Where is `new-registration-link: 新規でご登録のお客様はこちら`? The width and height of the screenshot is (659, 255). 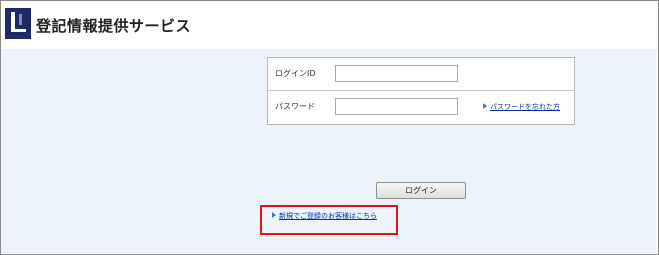
new-registration-link: 新規でご登録のお客様はこちら is located at coordinates (324, 216).